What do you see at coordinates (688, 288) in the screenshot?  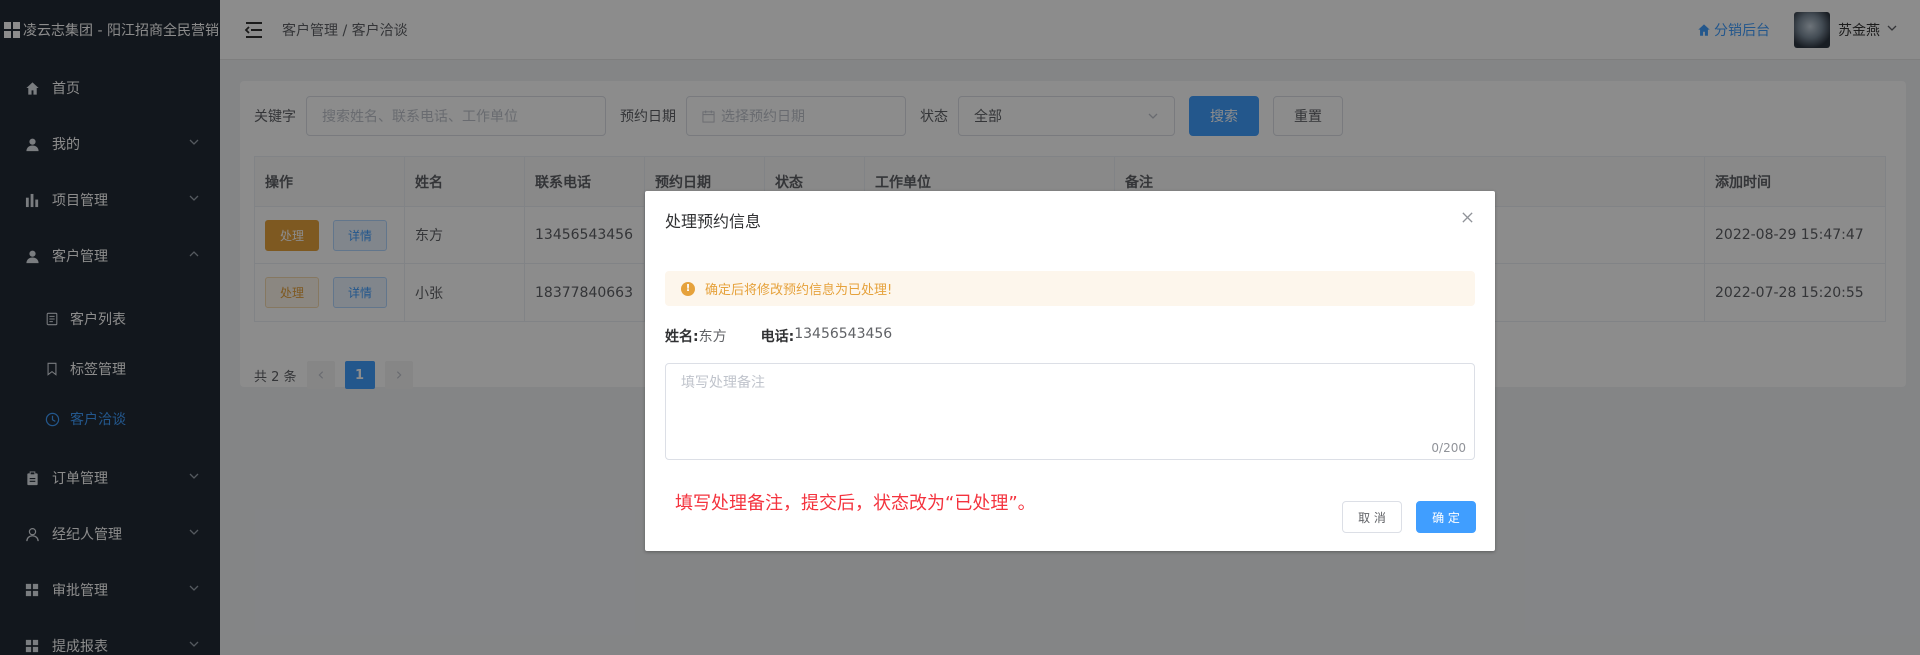 I see `warning-icon: !` at bounding box center [688, 288].